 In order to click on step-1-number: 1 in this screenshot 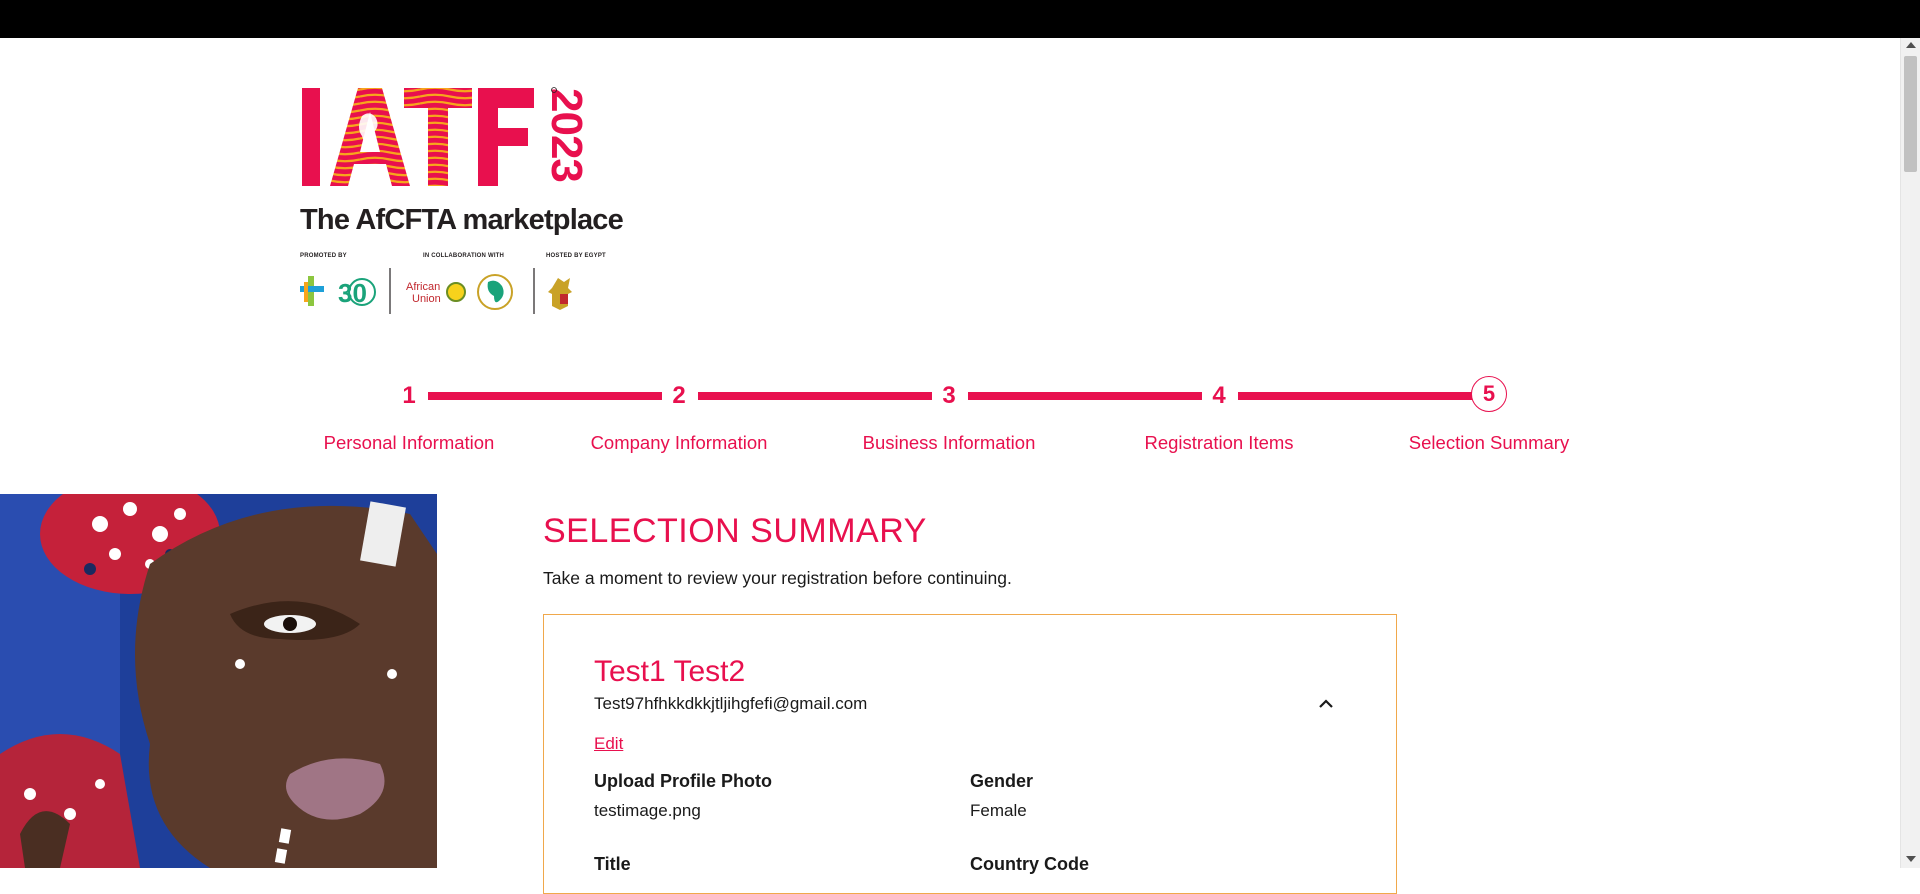, I will do `click(409, 396)`.